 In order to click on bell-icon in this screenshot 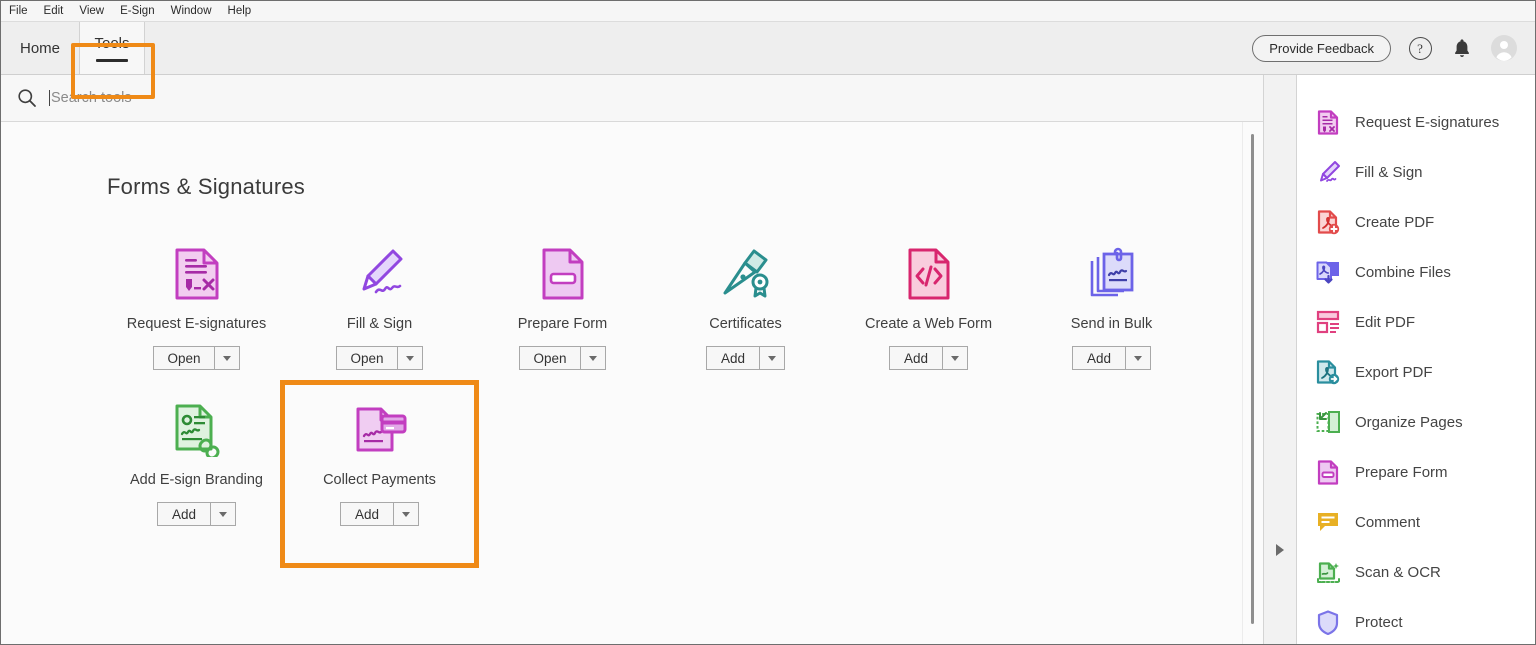, I will do `click(1462, 48)`.